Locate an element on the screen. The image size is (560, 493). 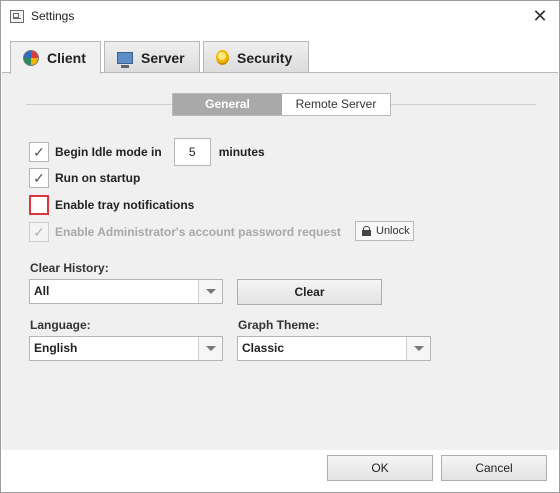
clear-button: Clear is located at coordinates (309, 292).